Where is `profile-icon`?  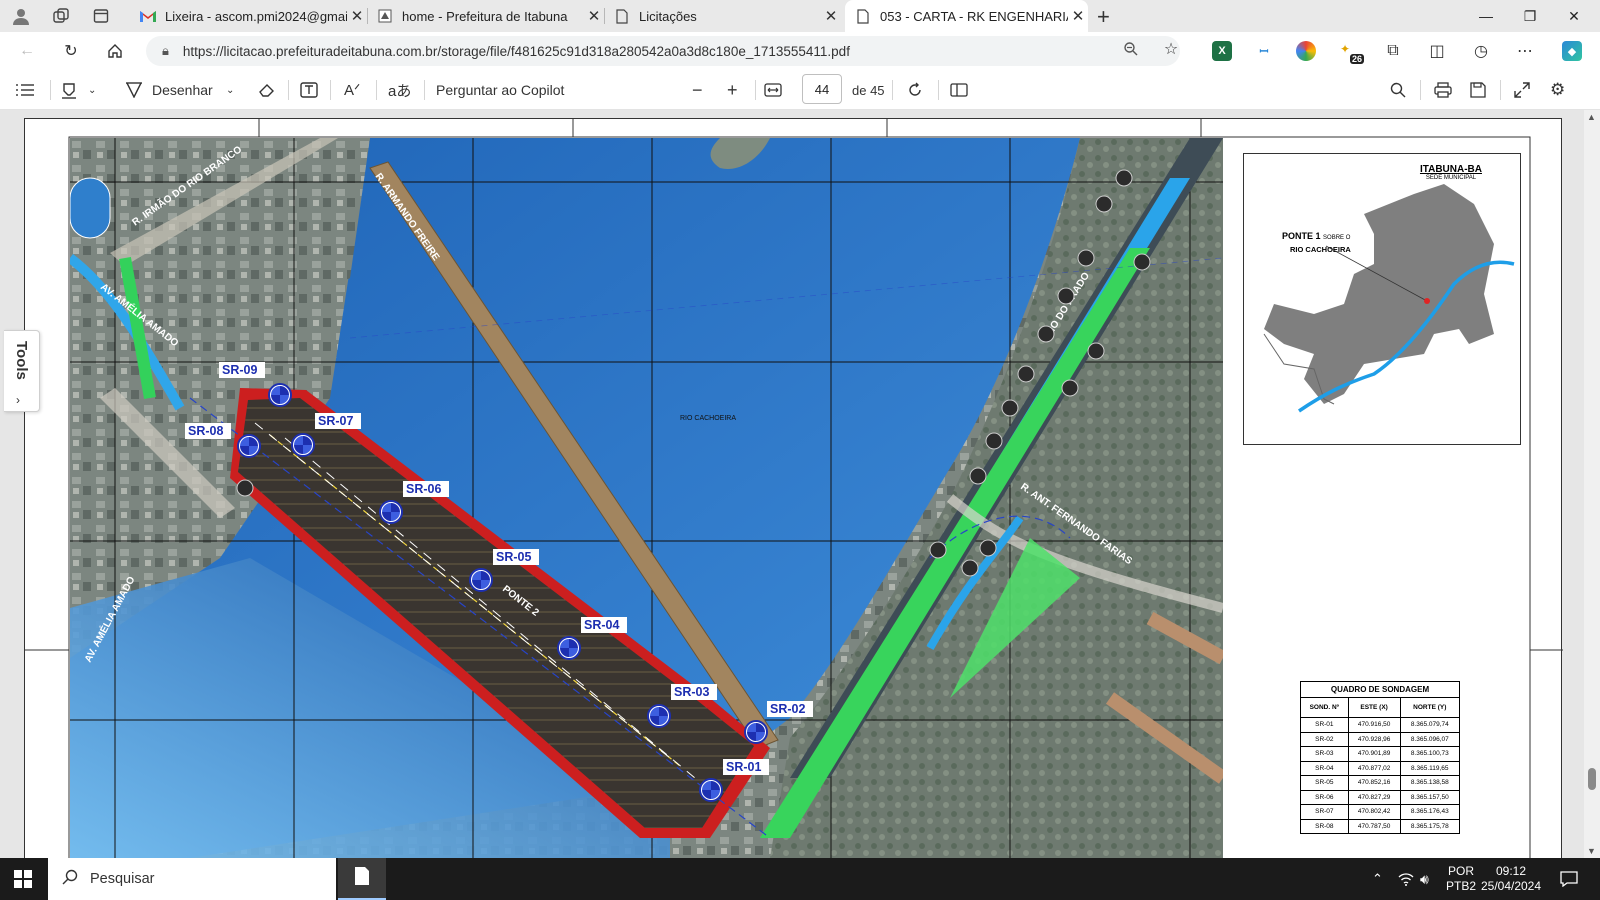 profile-icon is located at coordinates (21, 16).